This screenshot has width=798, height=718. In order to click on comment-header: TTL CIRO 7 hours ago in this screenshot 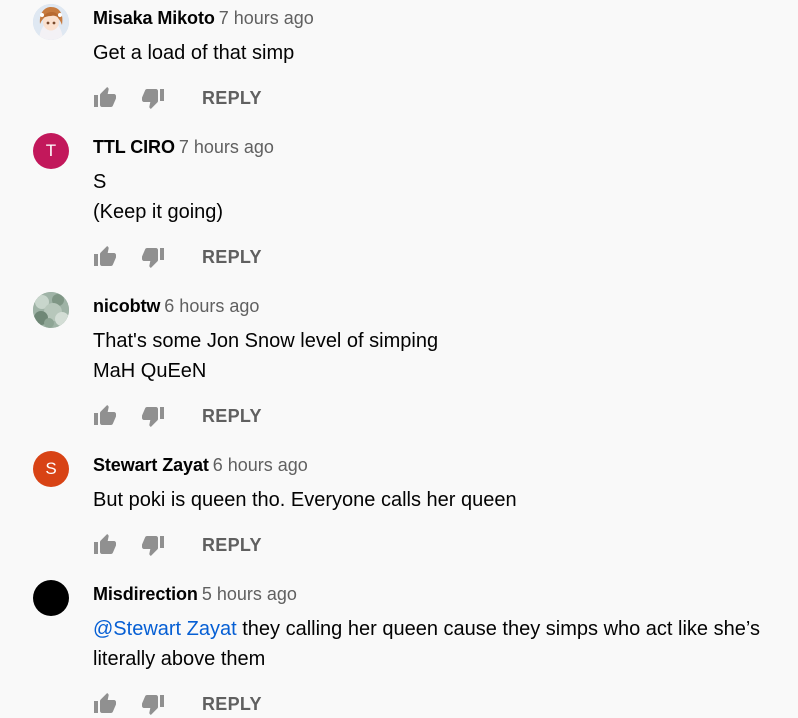, I will do `click(183, 147)`.